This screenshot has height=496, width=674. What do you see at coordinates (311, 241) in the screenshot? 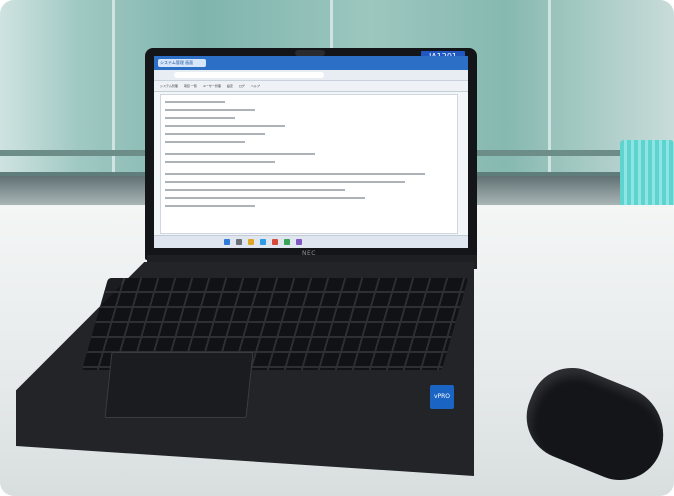
I see `os-taskbar` at bounding box center [311, 241].